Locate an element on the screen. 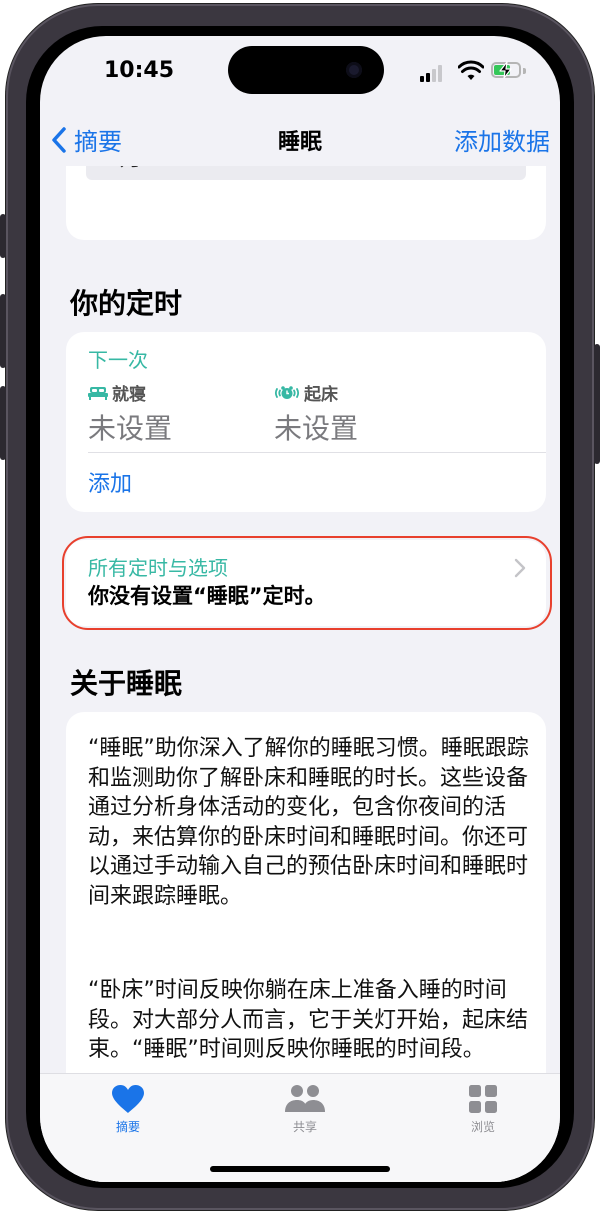 This screenshot has width=600, height=1214. tab-sharing-label: 共享 is located at coordinates (304, 1127).